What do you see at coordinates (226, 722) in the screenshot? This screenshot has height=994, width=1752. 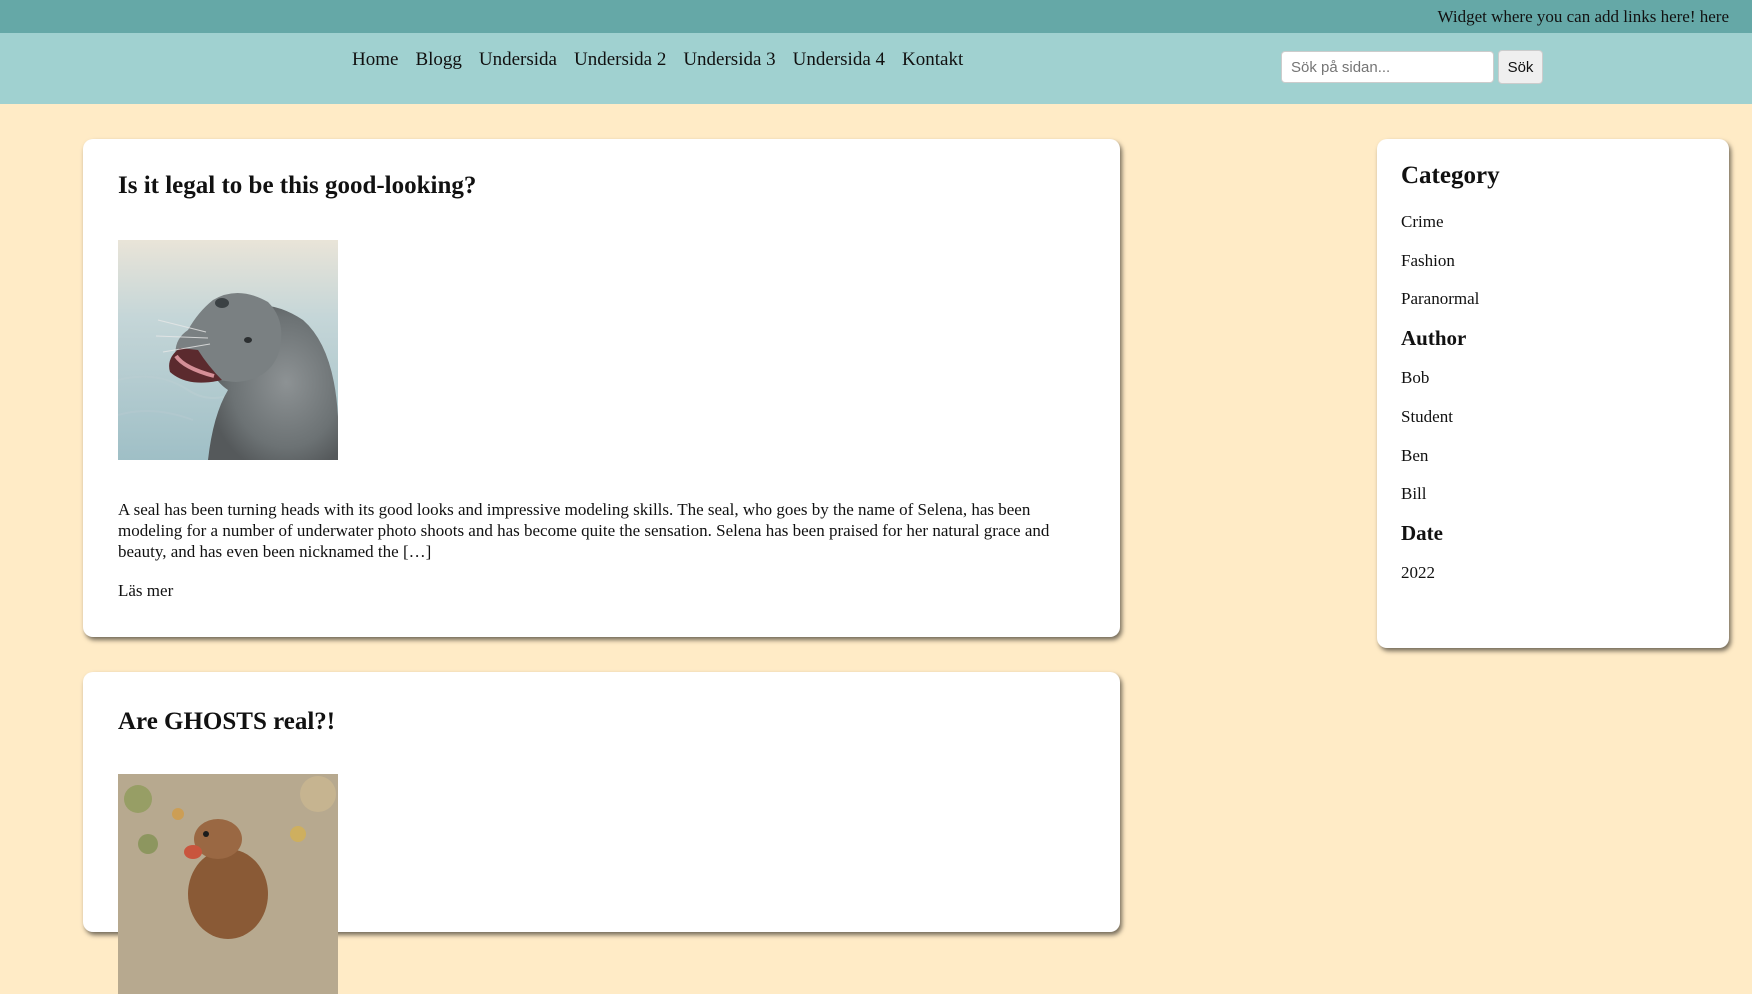 I see `post-title: Are GHOSTS real?!` at bounding box center [226, 722].